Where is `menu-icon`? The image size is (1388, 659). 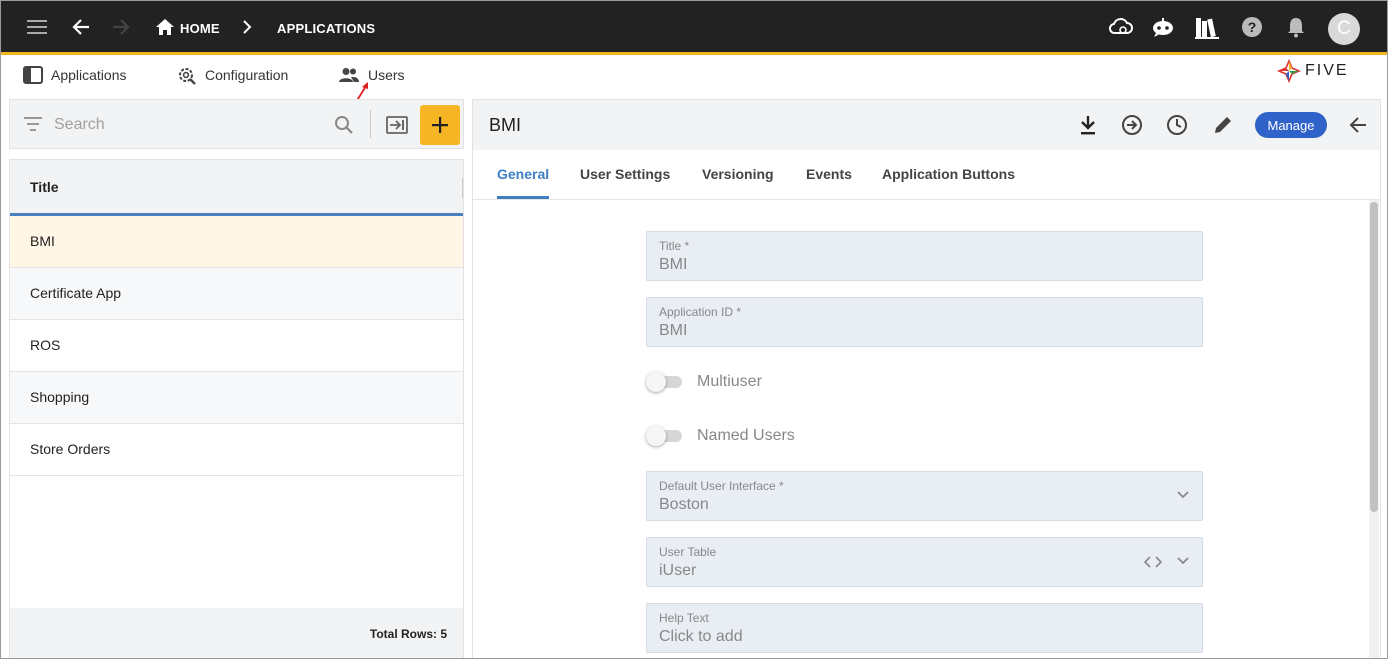
menu-icon is located at coordinates (37, 27).